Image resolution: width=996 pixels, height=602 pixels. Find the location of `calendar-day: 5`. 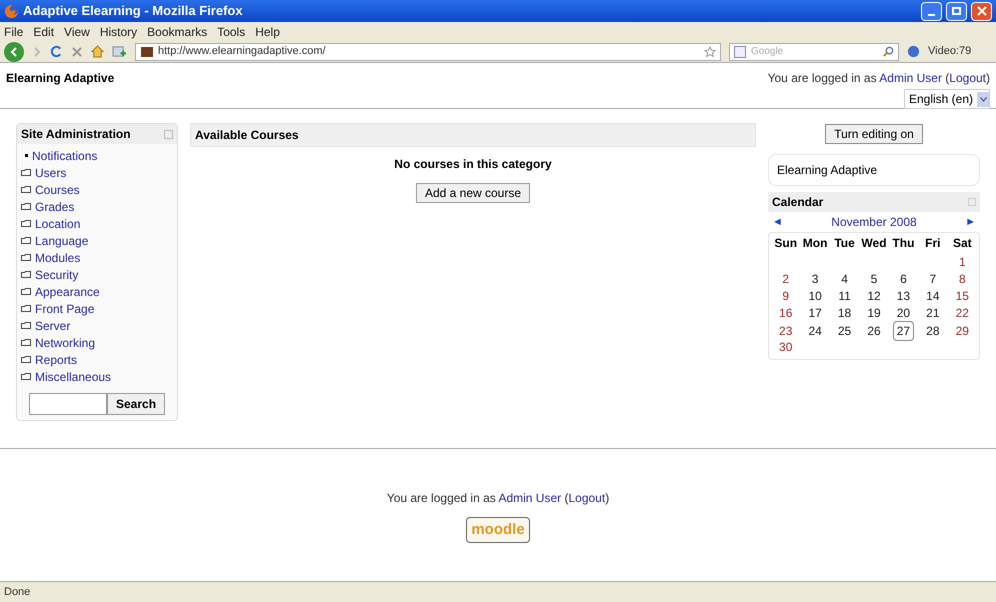

calendar-day: 5 is located at coordinates (874, 279).